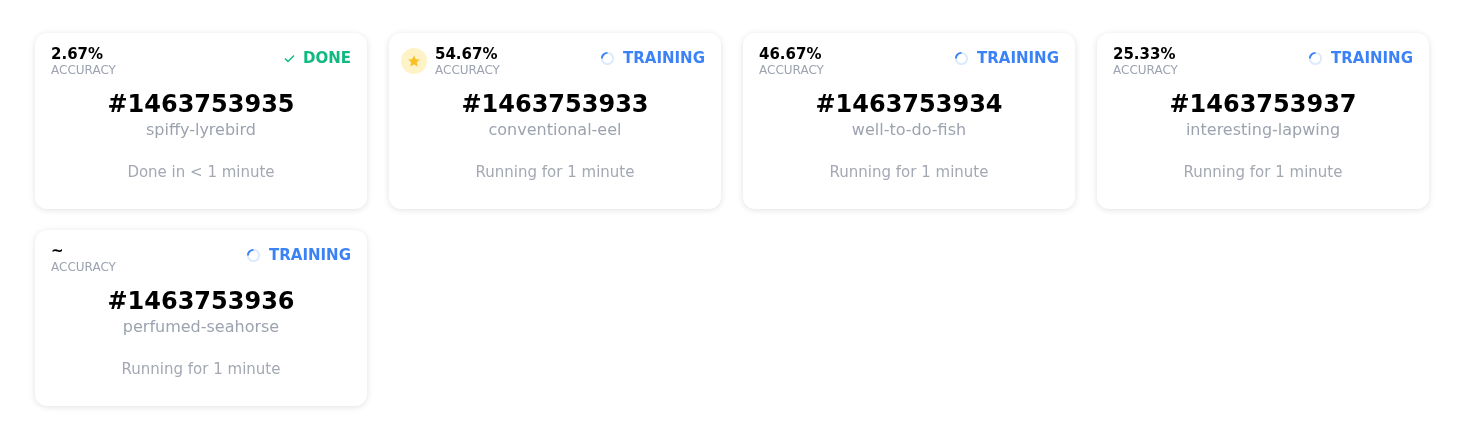 The width and height of the screenshot is (1464, 444). What do you see at coordinates (791, 54) in the screenshot?
I see `accuracy-value: 46.67%` at bounding box center [791, 54].